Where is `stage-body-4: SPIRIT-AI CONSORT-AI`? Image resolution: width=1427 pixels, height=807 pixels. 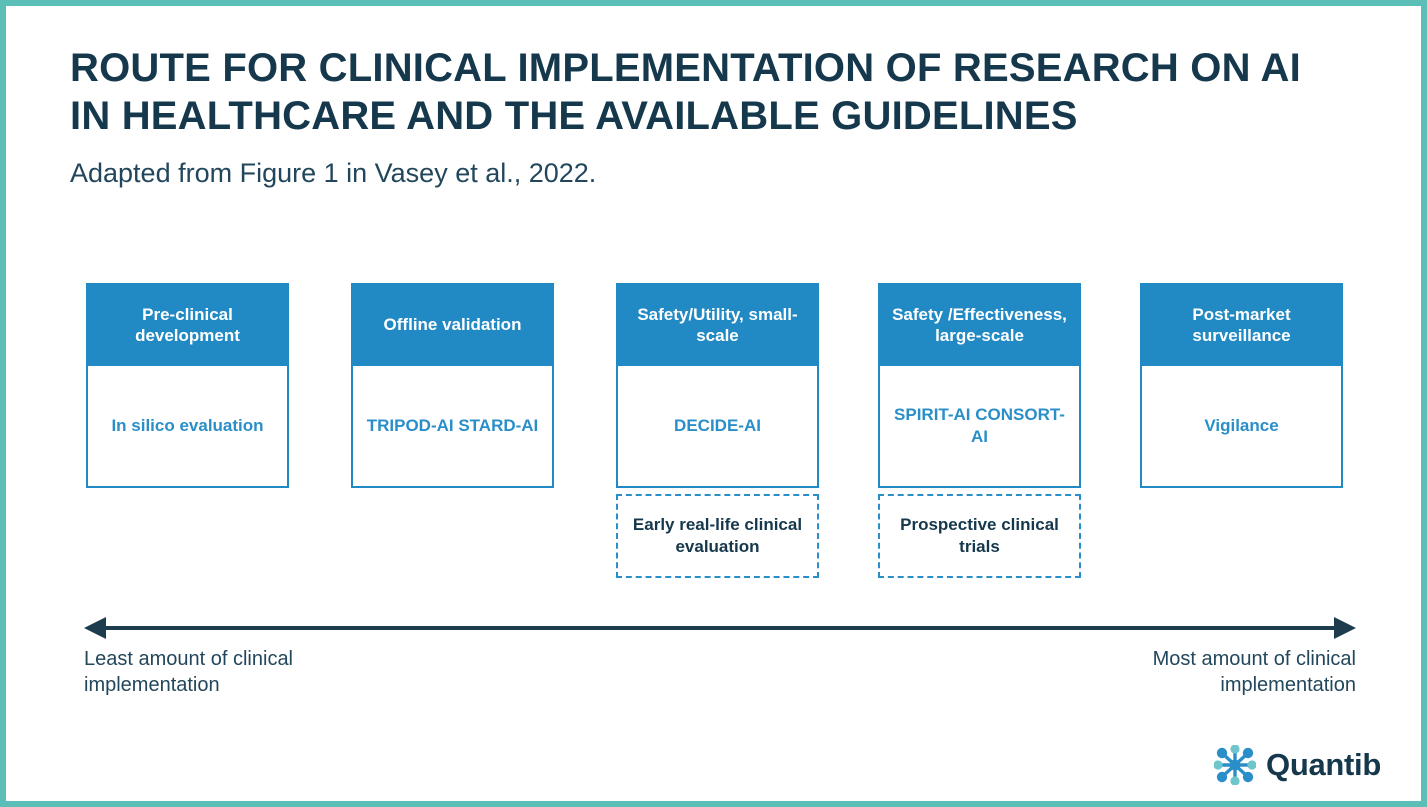 stage-body-4: SPIRIT-AI CONSORT-AI is located at coordinates (979, 427).